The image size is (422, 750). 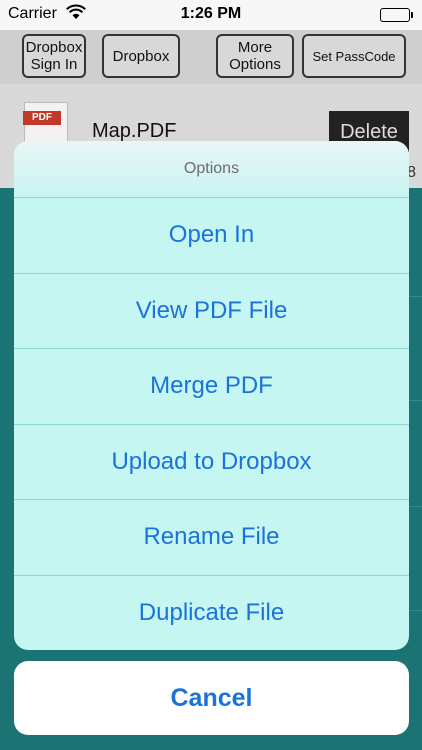 What do you see at coordinates (211, 612) in the screenshot?
I see `duplicate-file-option: Duplicate File` at bounding box center [211, 612].